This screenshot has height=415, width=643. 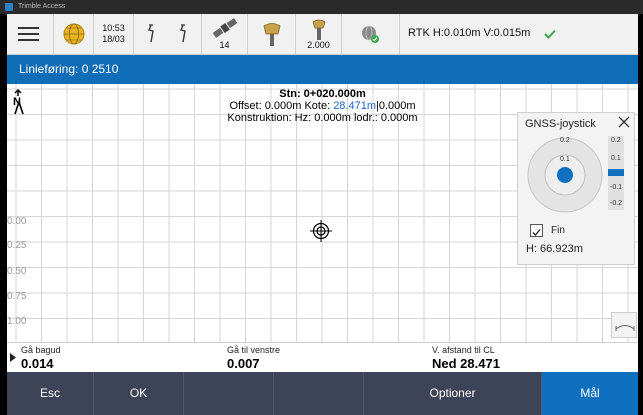 I want to click on delta-left: Gå til venstre 0.007, so click(x=329, y=358).